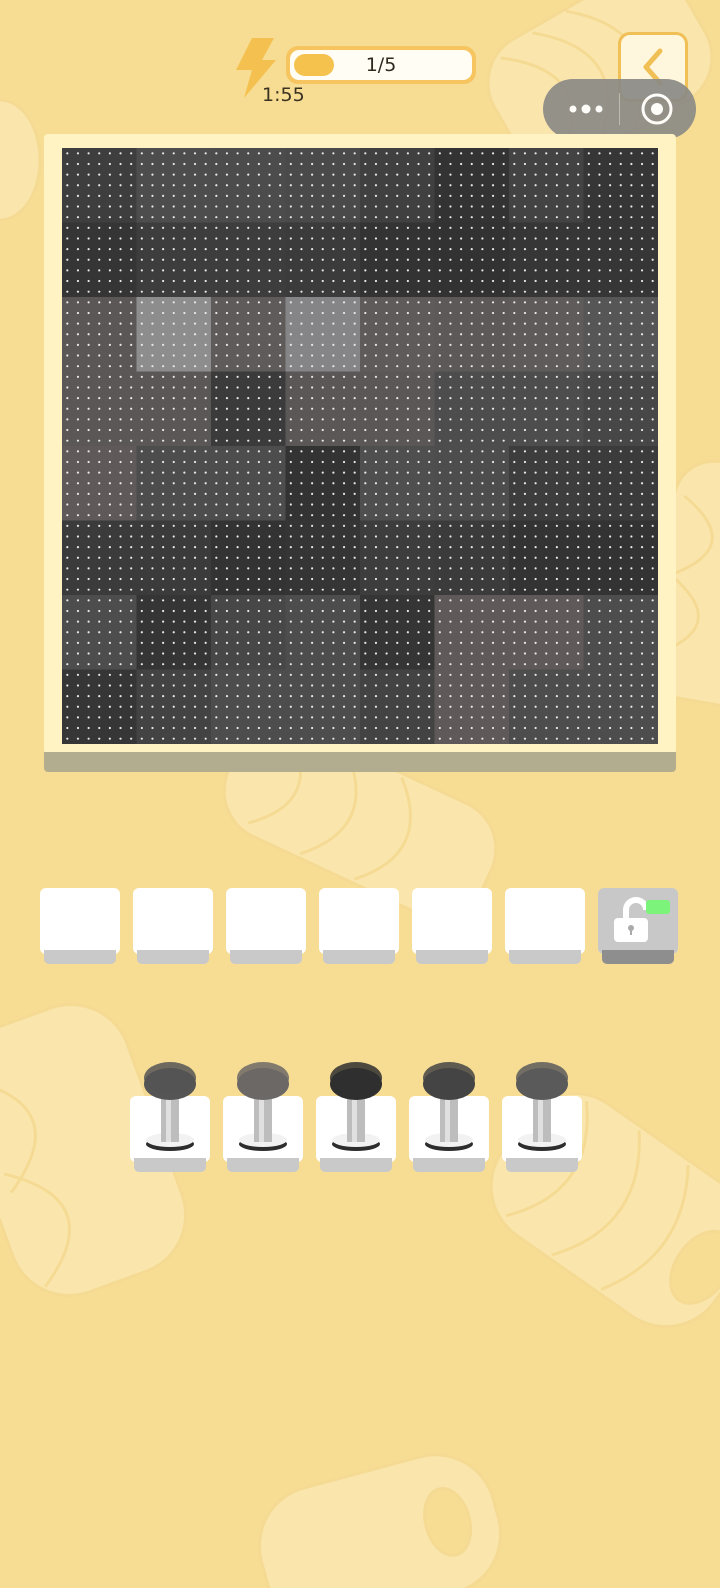  Describe the element at coordinates (586, 109) in the screenshot. I see `more-dots-icon` at that location.